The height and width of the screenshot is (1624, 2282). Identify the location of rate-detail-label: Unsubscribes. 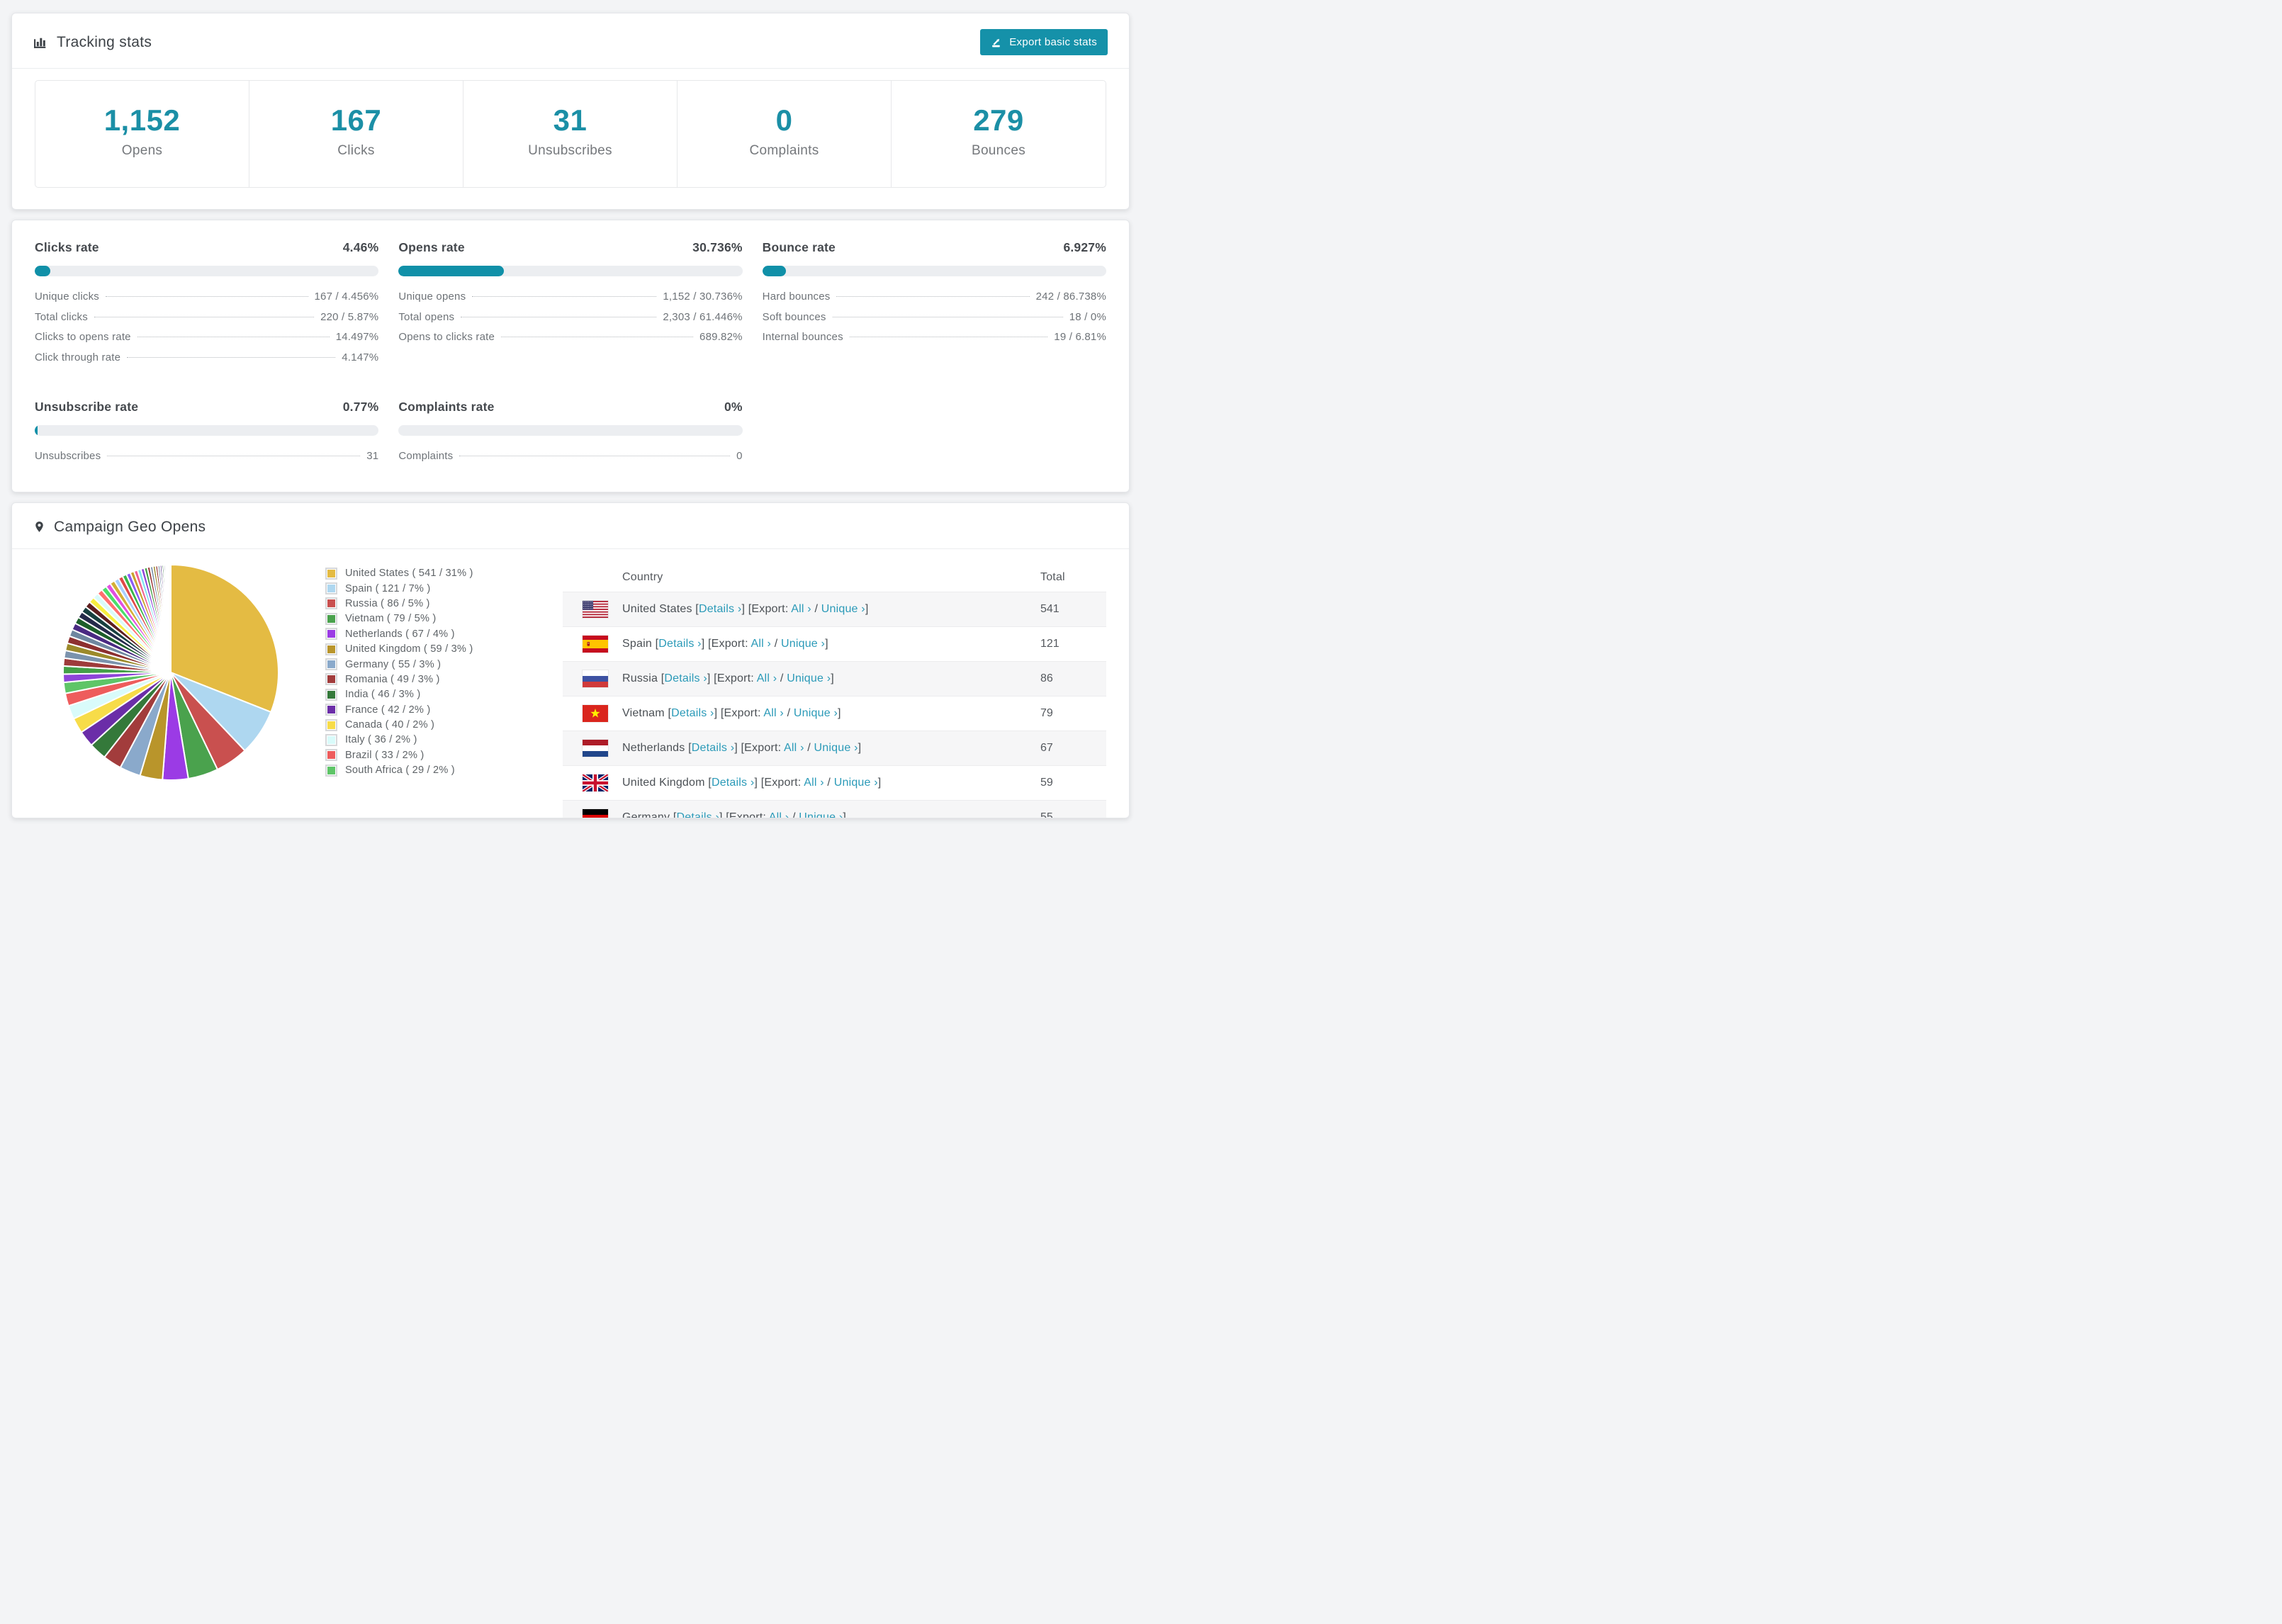
(68, 456).